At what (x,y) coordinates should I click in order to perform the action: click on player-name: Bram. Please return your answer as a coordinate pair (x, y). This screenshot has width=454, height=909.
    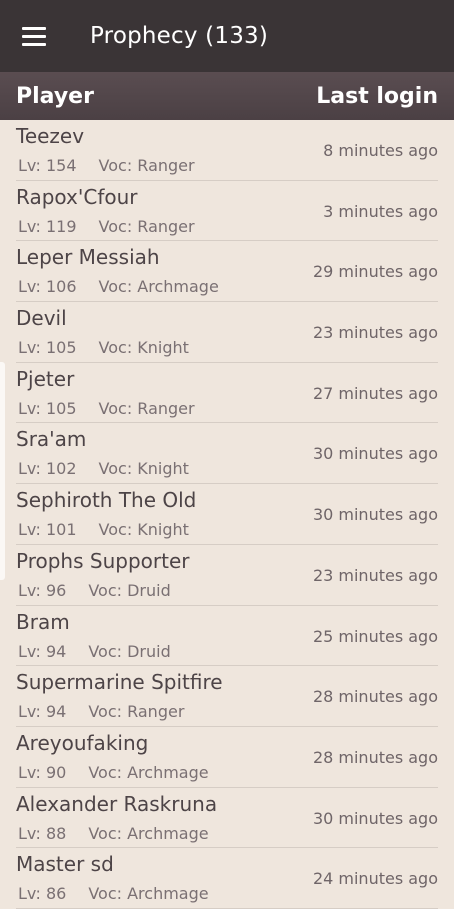
    Looking at the image, I should click on (43, 621).